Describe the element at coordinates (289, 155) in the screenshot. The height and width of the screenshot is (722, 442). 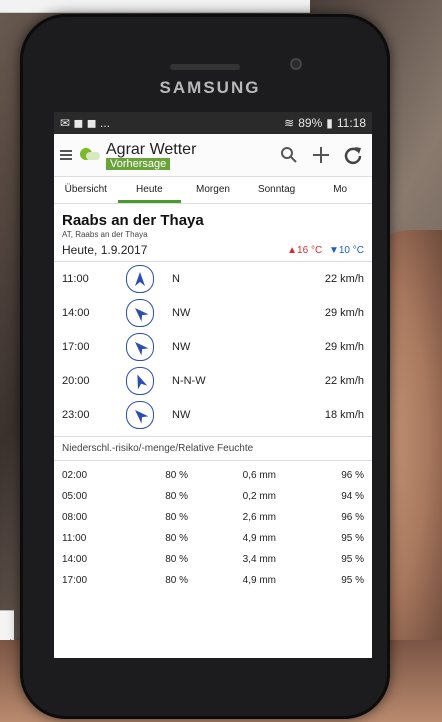
I see `search-icon` at that location.